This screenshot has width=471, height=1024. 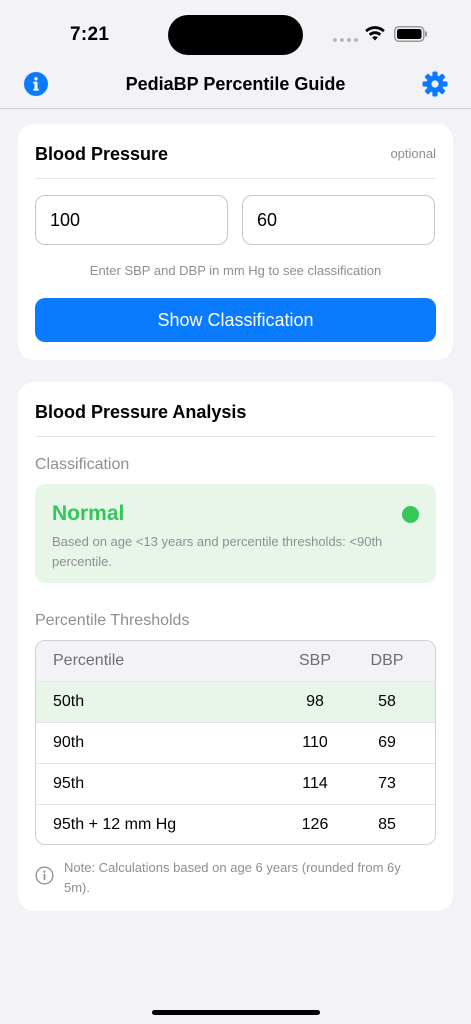 What do you see at coordinates (387, 824) in the screenshot?
I see `row-dbp: 85` at bounding box center [387, 824].